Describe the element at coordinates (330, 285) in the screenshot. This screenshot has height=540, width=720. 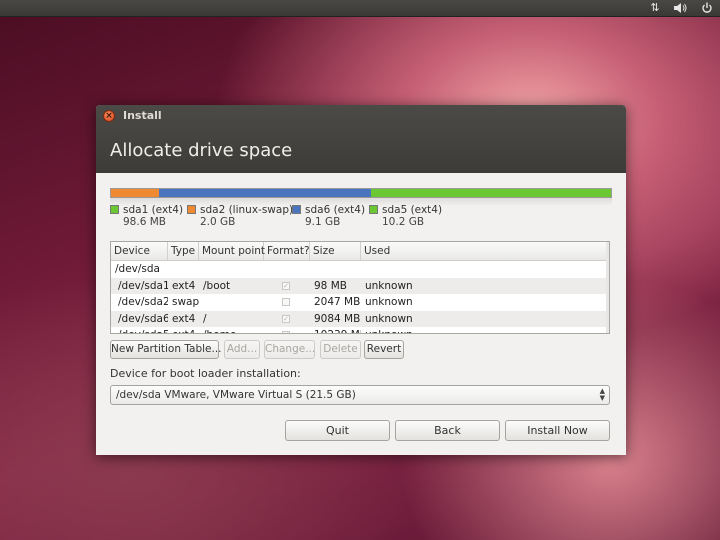
I see `cell-size: 98 MB` at that location.